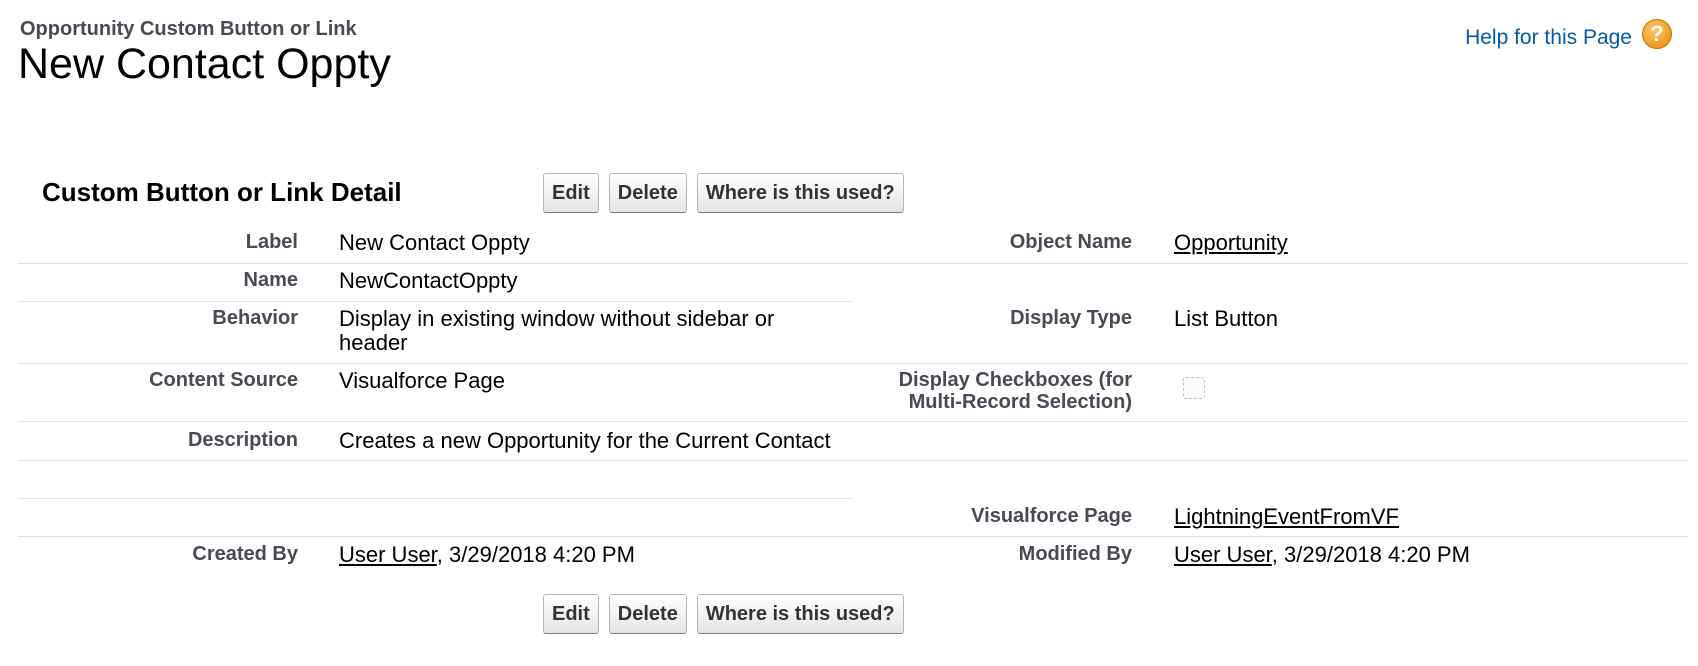 This screenshot has width=1698, height=666. I want to click on field-object-name-label: Object Name, so click(1070, 242).